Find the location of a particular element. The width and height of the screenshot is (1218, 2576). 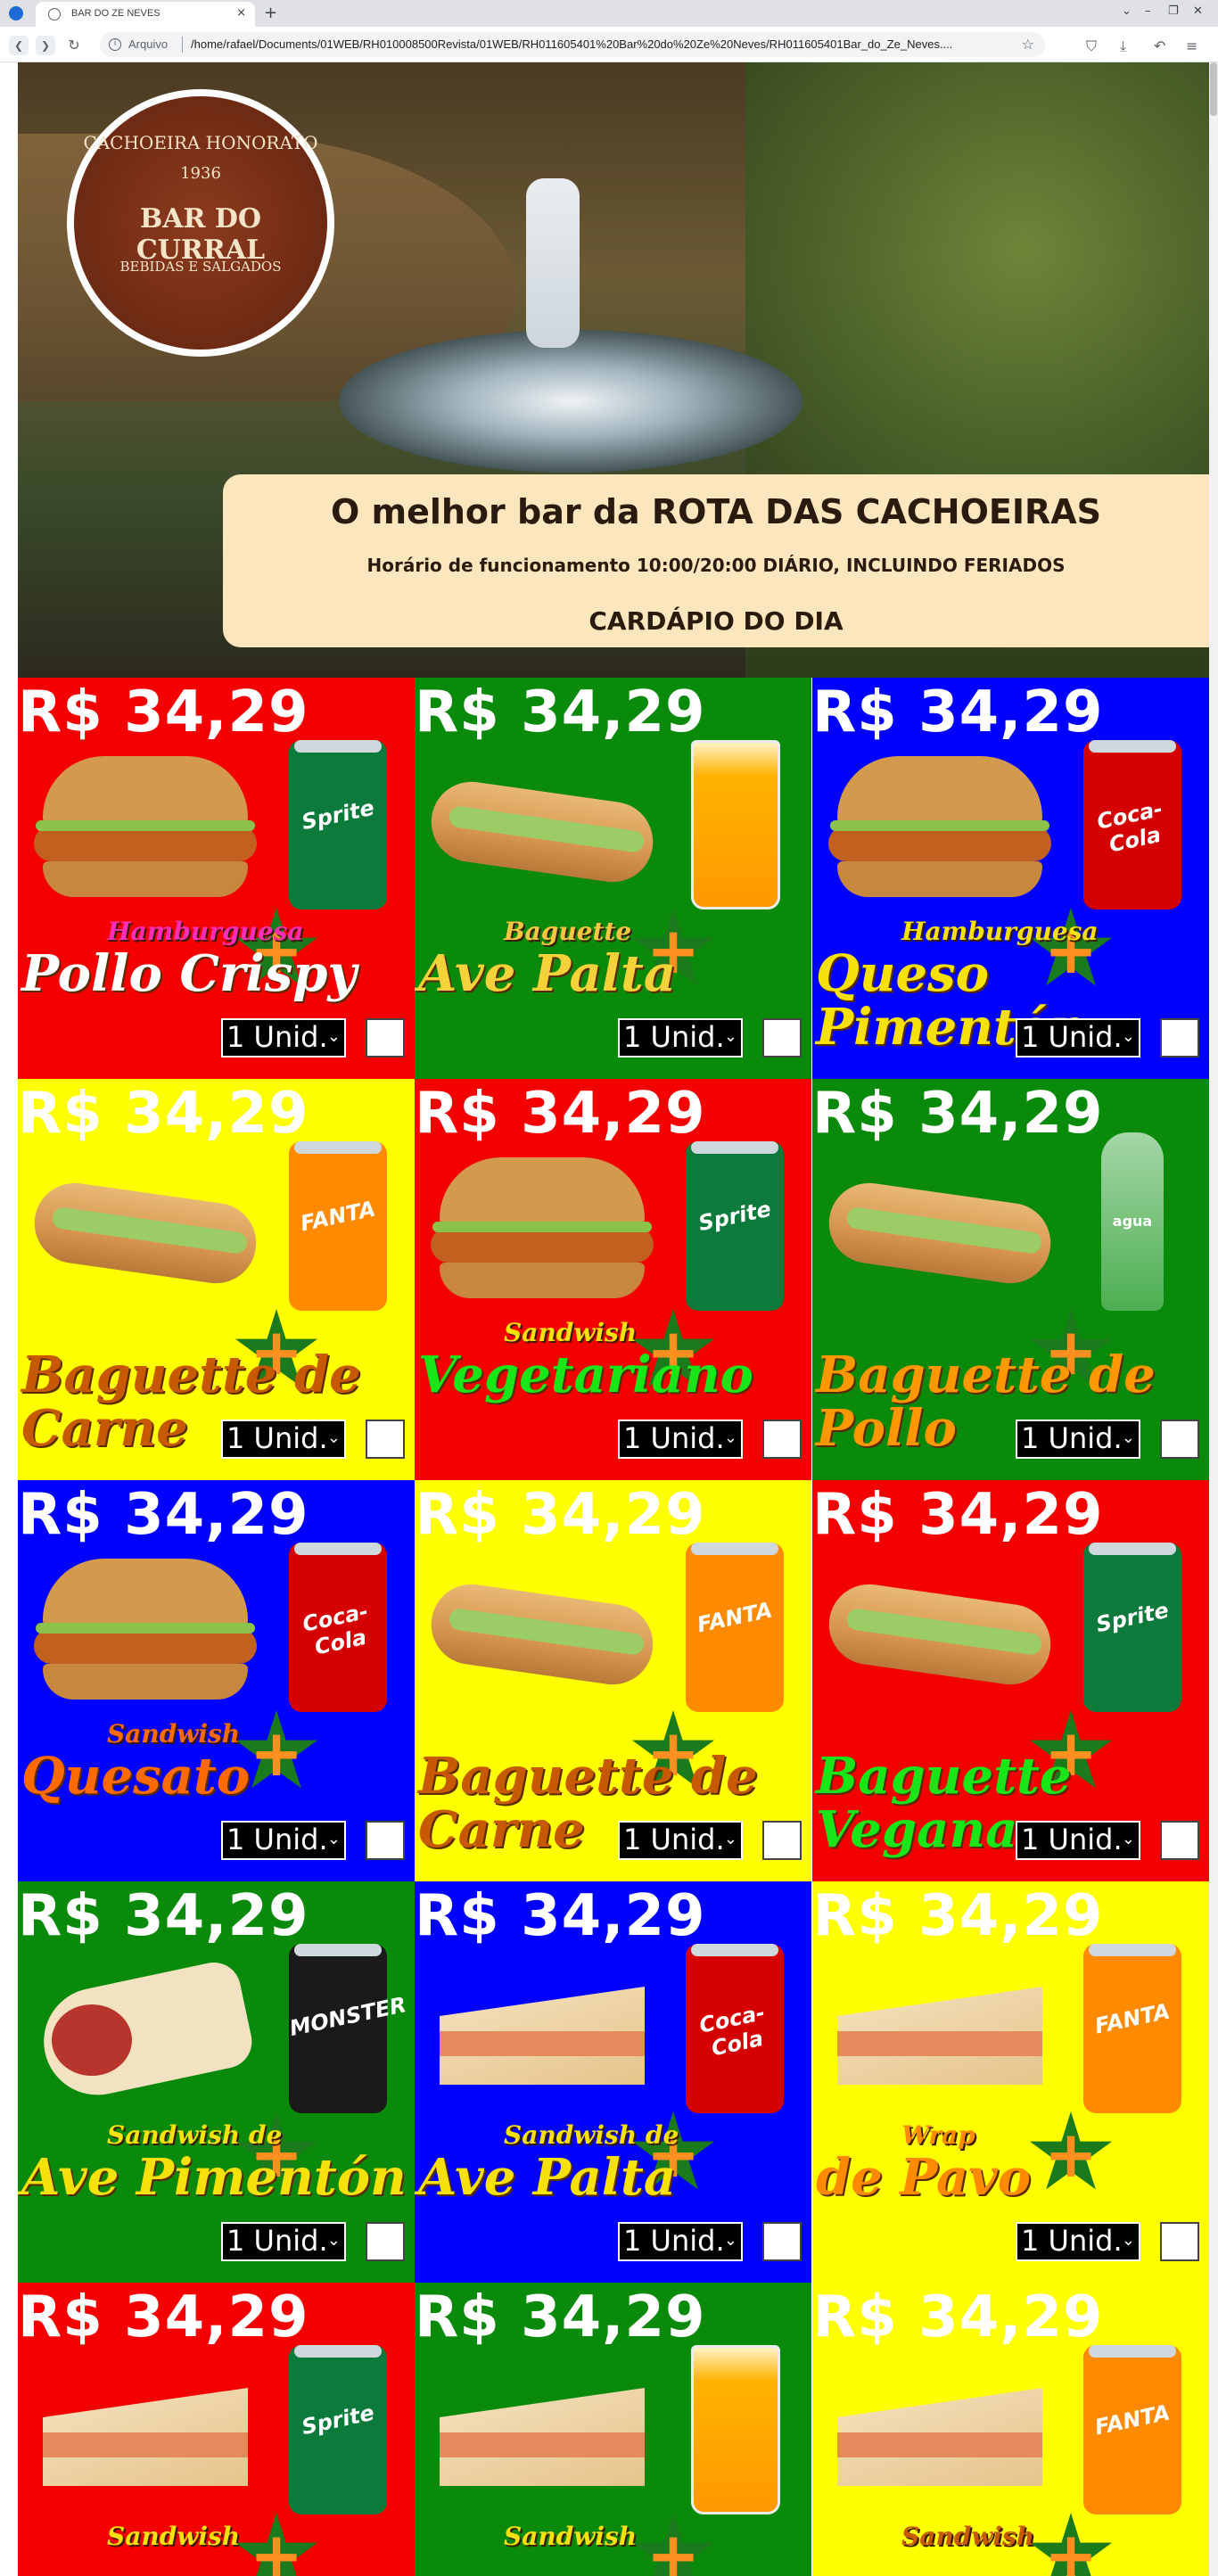

shield-icon: ⛉ is located at coordinates (1092, 46).